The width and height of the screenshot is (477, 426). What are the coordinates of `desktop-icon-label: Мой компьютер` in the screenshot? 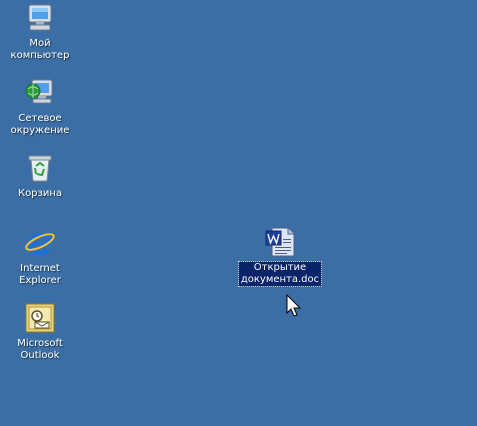 It's located at (40, 49).